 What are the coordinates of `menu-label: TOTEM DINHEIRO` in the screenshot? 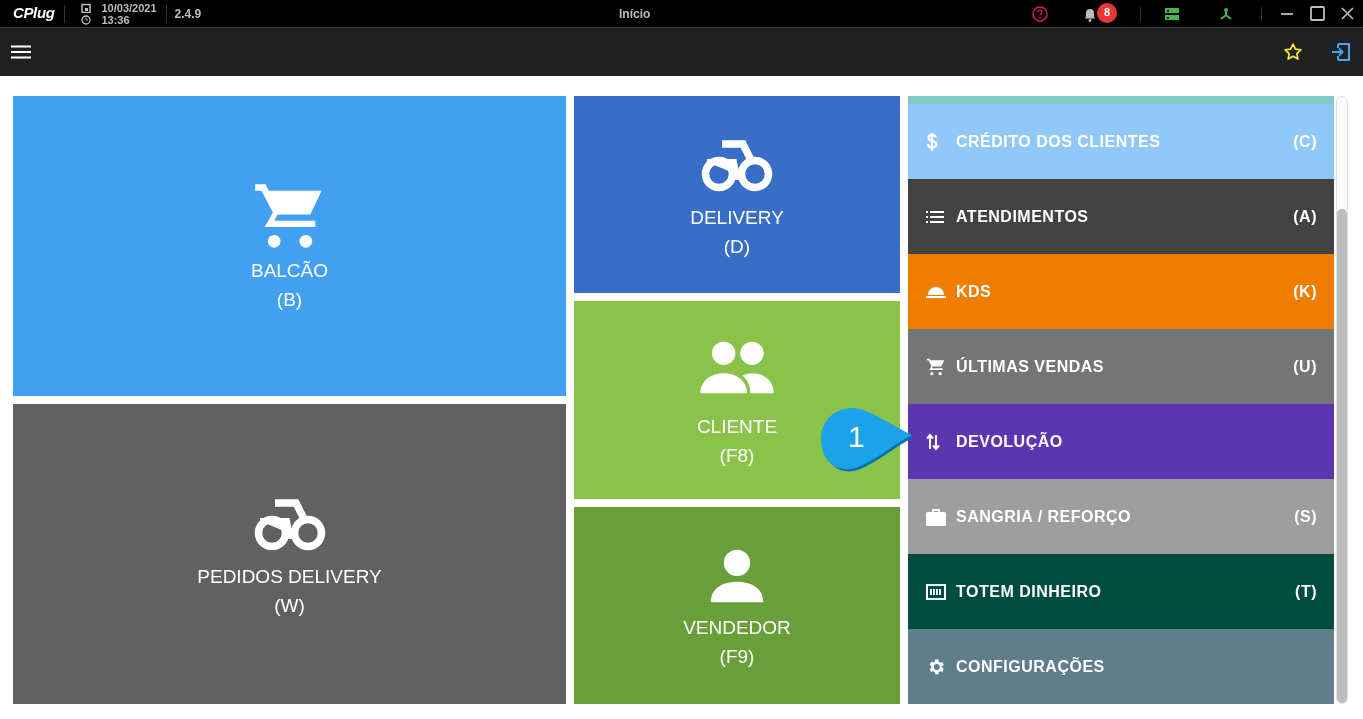 It's located at (1029, 591).